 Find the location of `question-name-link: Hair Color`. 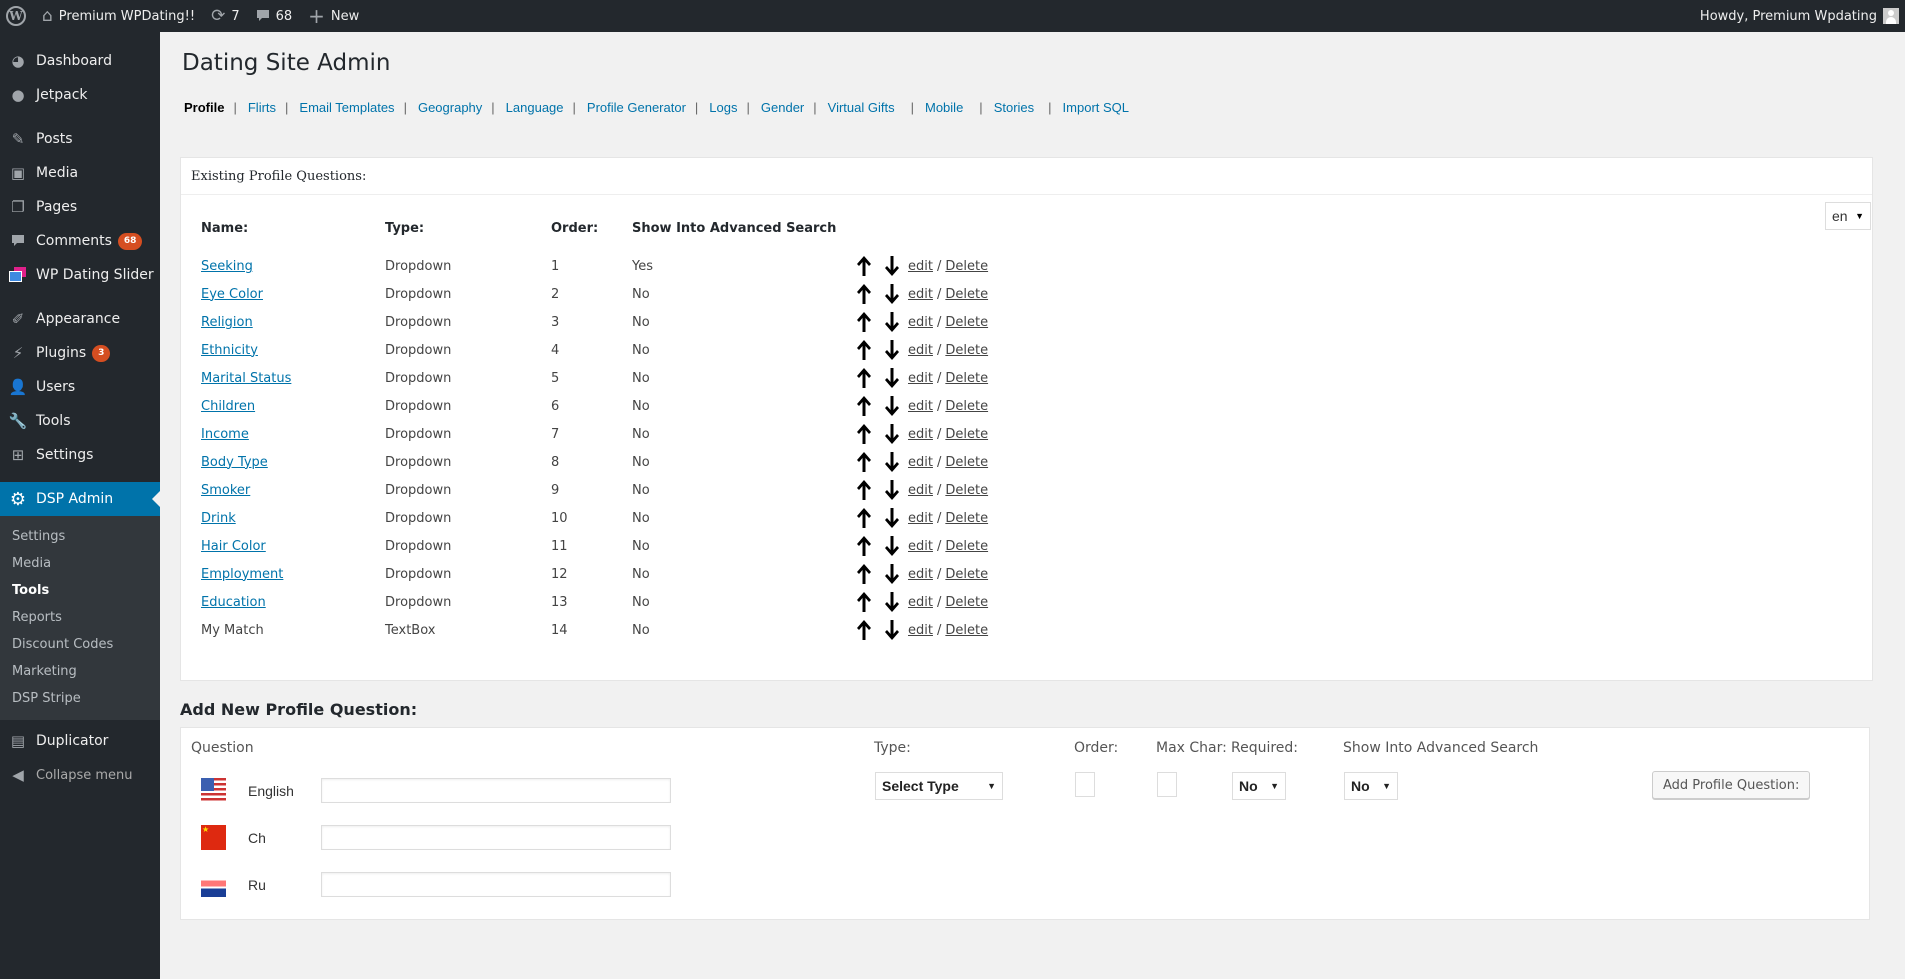

question-name-link: Hair Color is located at coordinates (233, 546).